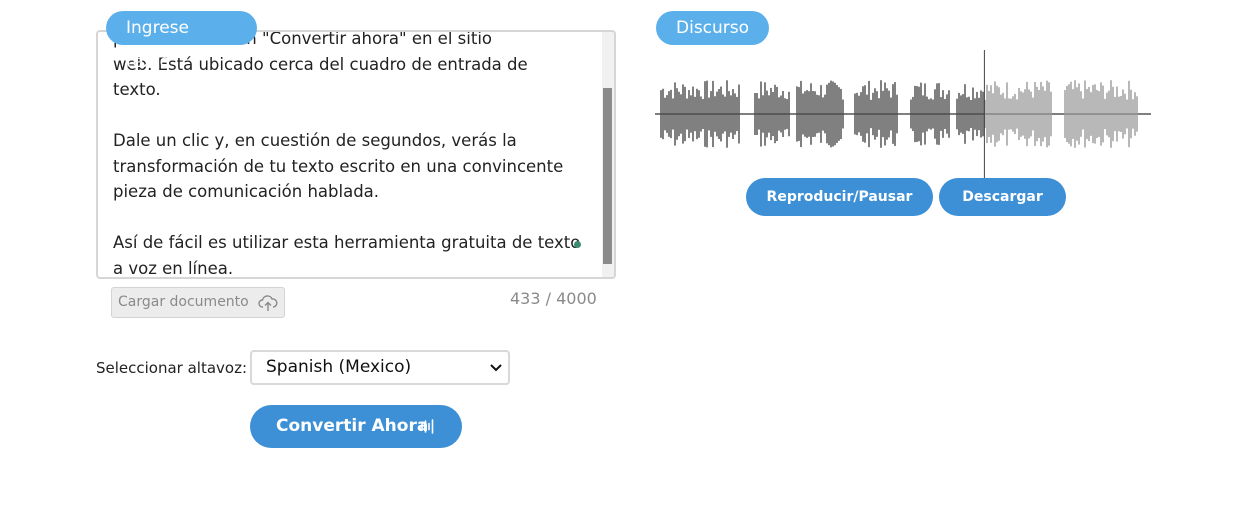 This screenshot has height=521, width=1241. I want to click on speaker-selected-value: Spanish (Mexico), so click(339, 367).